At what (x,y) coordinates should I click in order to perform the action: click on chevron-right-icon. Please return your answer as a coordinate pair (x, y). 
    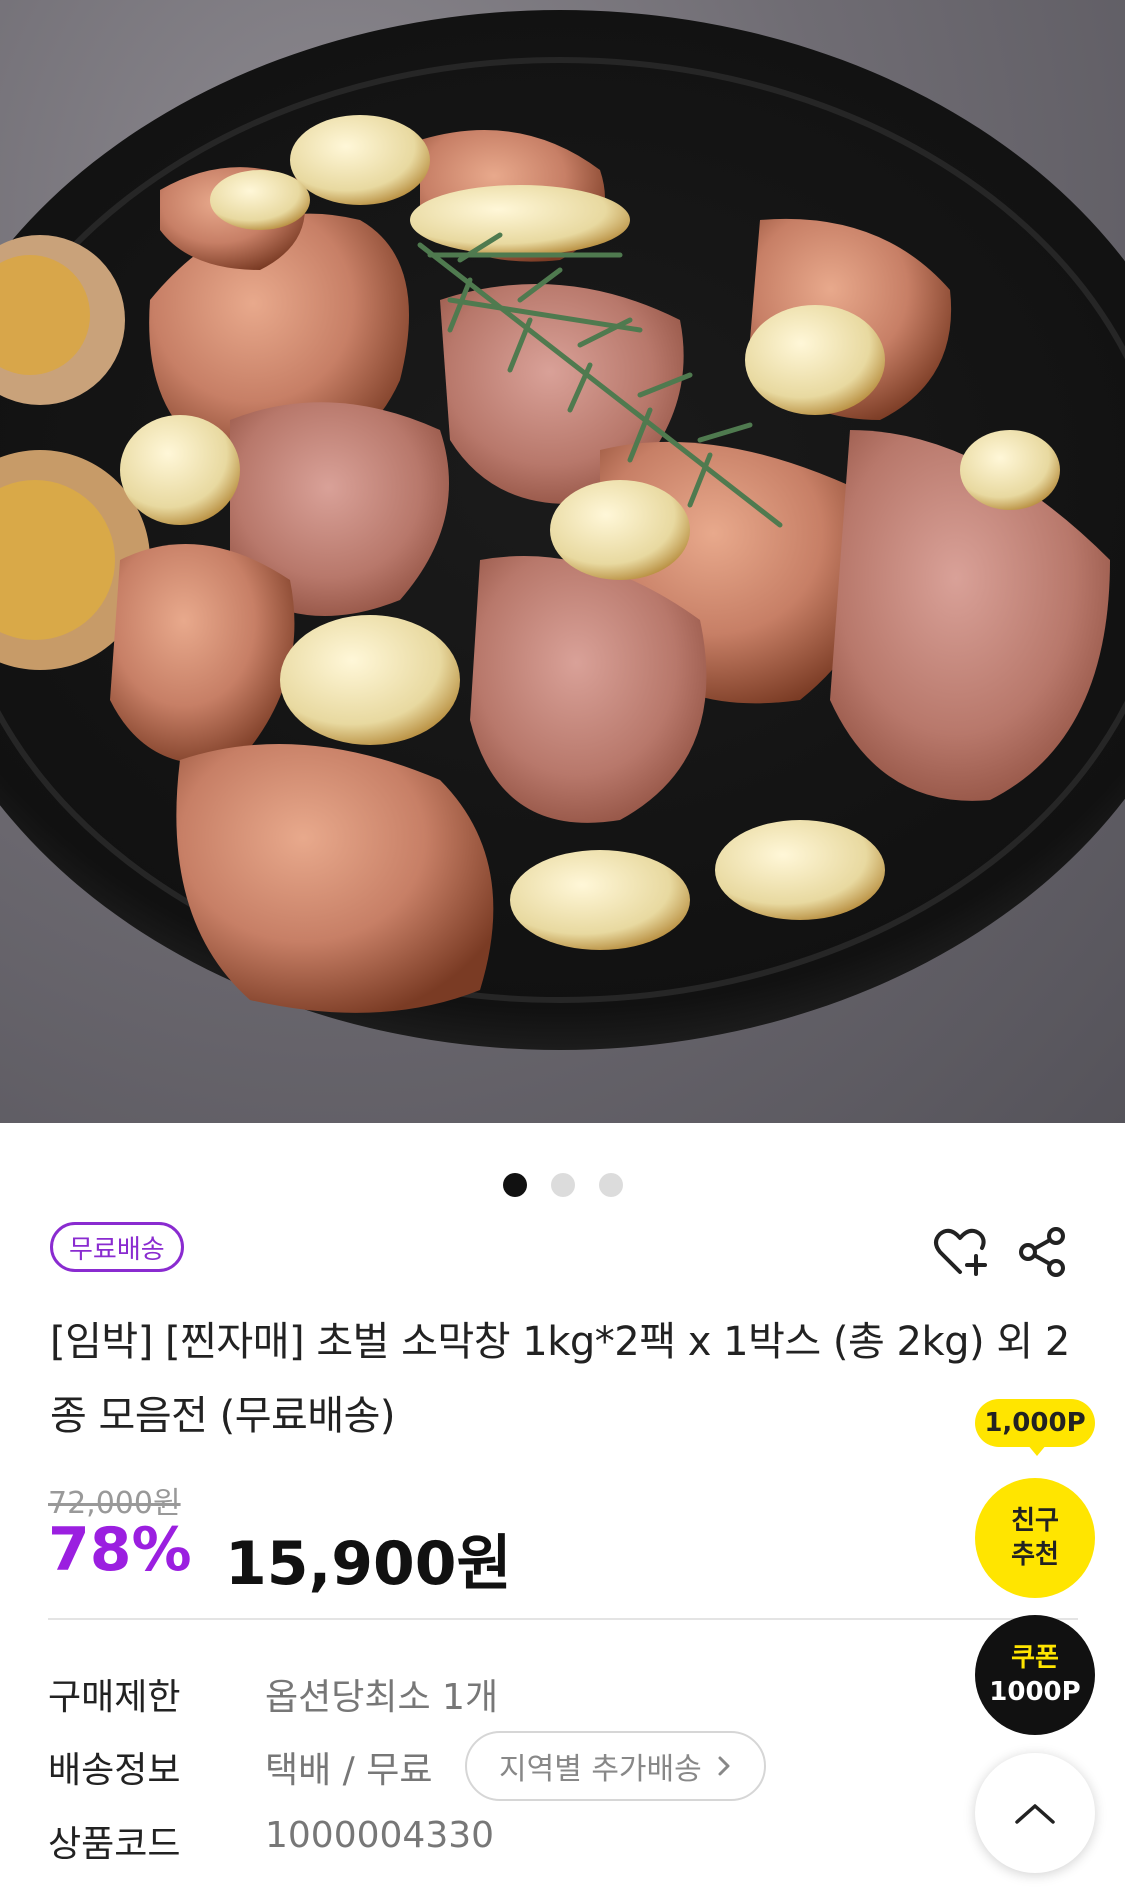
    Looking at the image, I should click on (724, 1766).